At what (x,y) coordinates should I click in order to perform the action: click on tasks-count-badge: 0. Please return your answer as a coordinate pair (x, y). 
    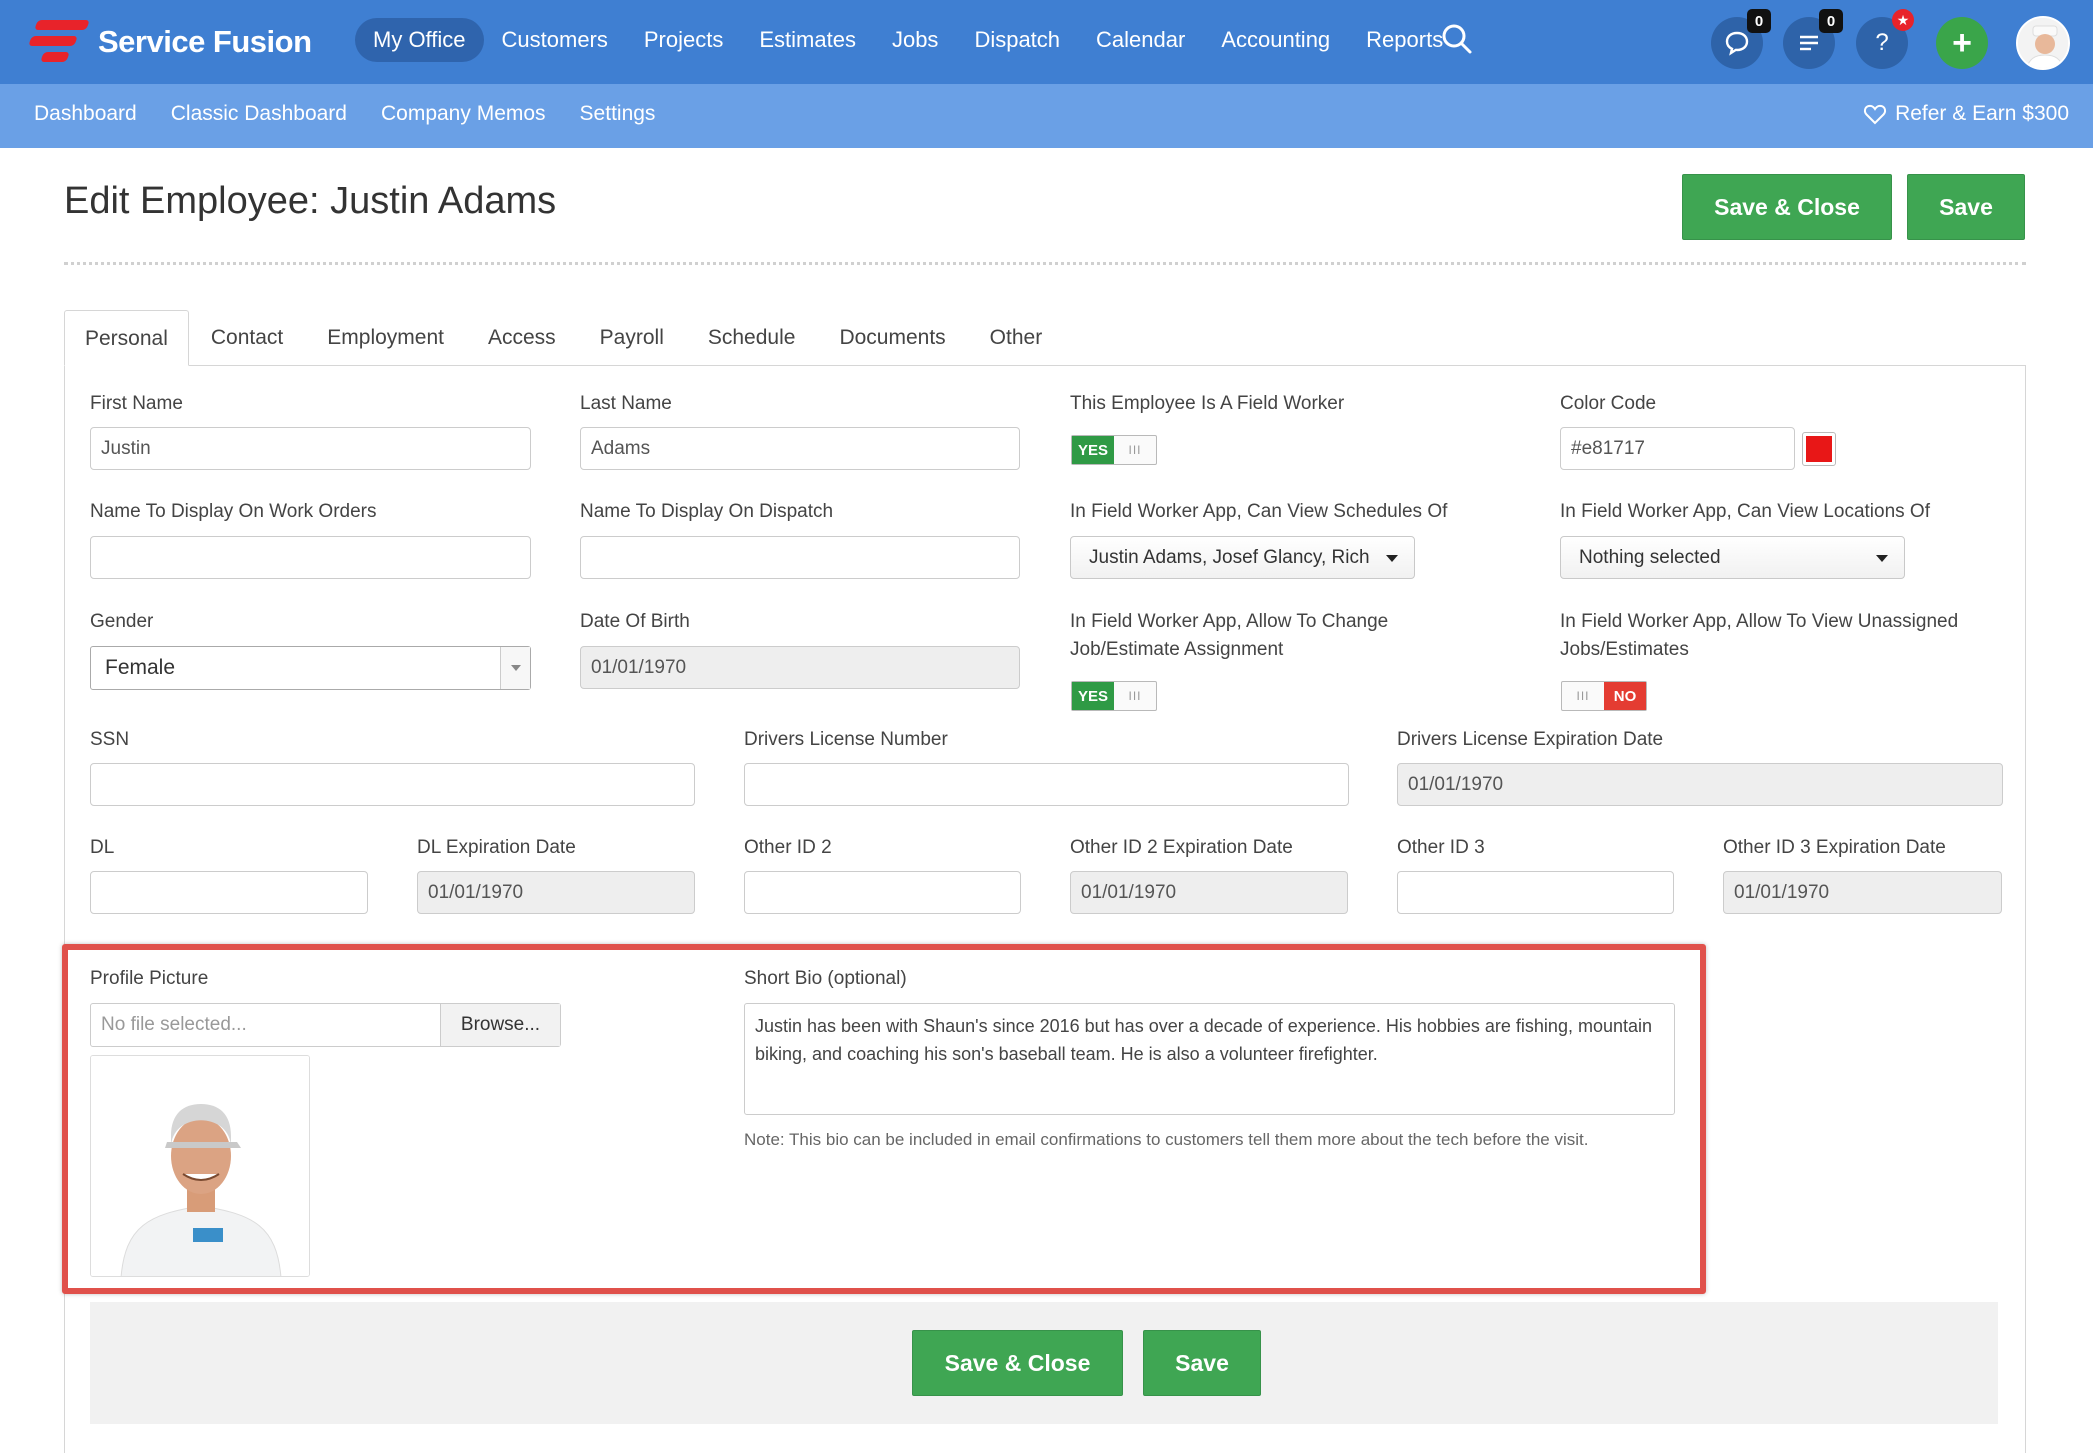
    Looking at the image, I should click on (1831, 21).